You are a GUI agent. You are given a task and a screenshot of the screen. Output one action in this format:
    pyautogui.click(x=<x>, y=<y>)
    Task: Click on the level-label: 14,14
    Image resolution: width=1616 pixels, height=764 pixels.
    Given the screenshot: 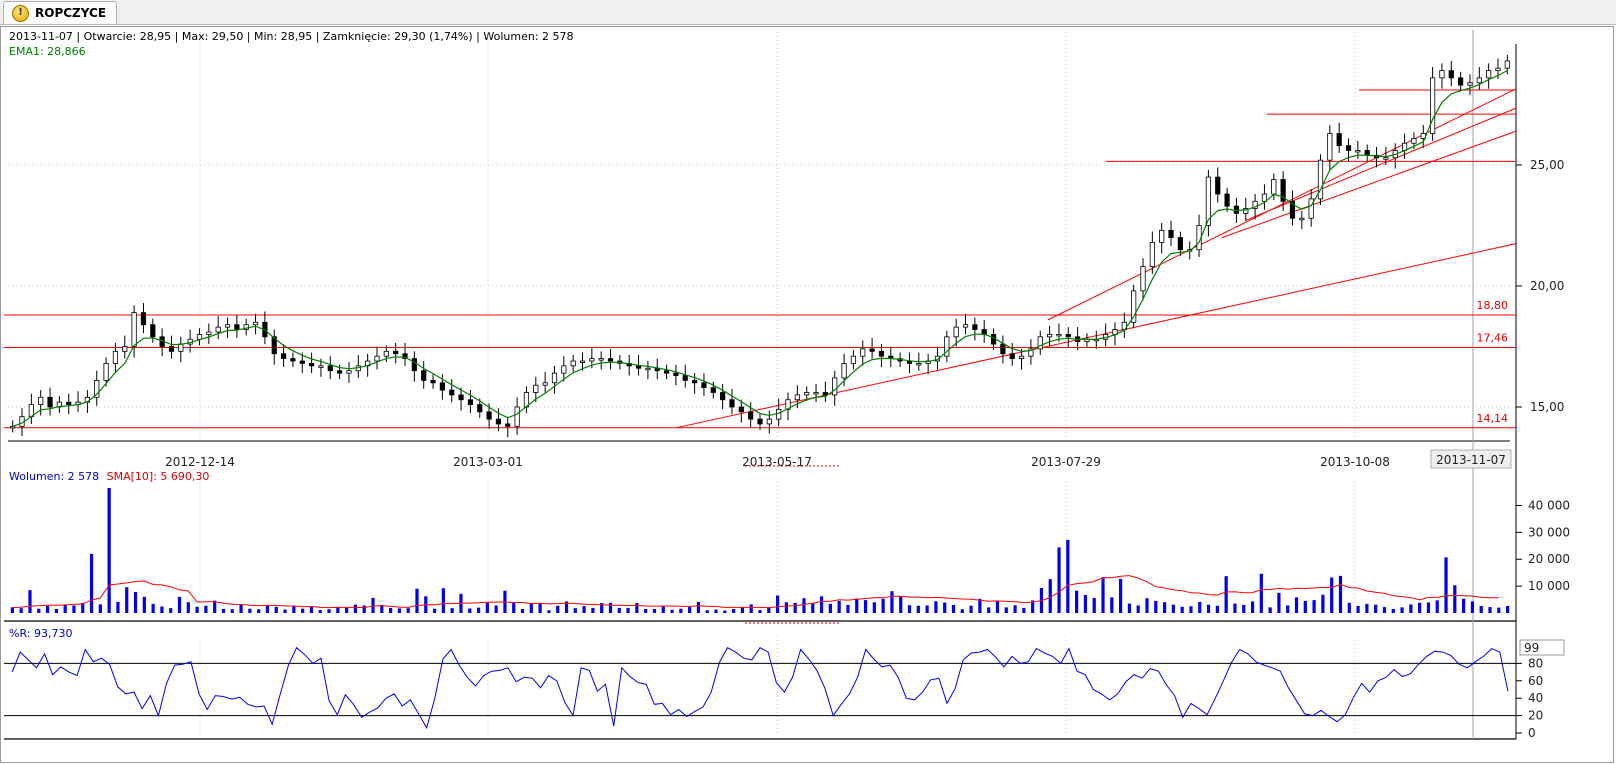 What is the action you would take?
    pyautogui.click(x=1493, y=418)
    